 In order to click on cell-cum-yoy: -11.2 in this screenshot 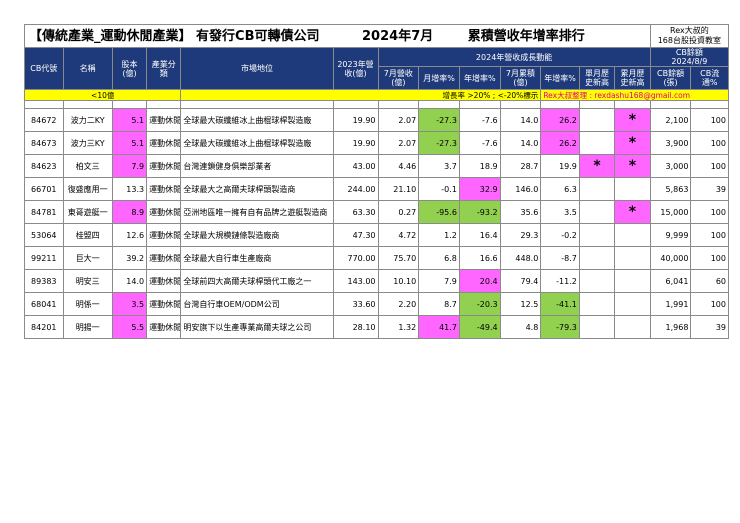, I will do `click(560, 281)`.